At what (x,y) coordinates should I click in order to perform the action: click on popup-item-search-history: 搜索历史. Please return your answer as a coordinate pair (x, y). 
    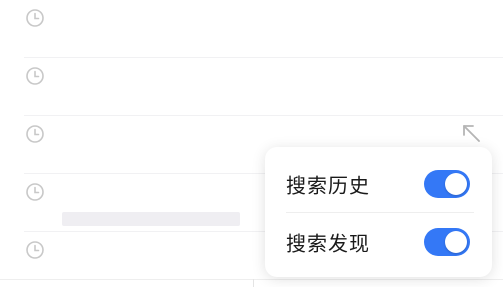
    Looking at the image, I should click on (378, 184).